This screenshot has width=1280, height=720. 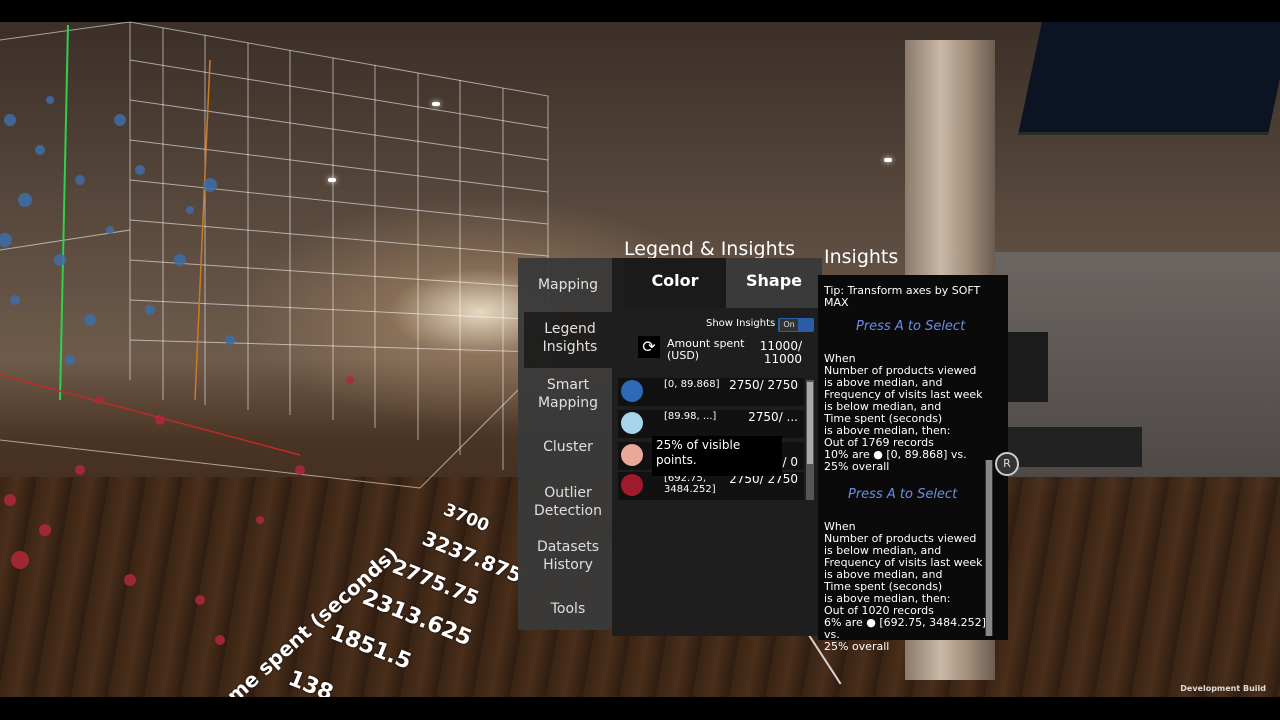 I want to click on insights-scrollbar, so click(x=989, y=548).